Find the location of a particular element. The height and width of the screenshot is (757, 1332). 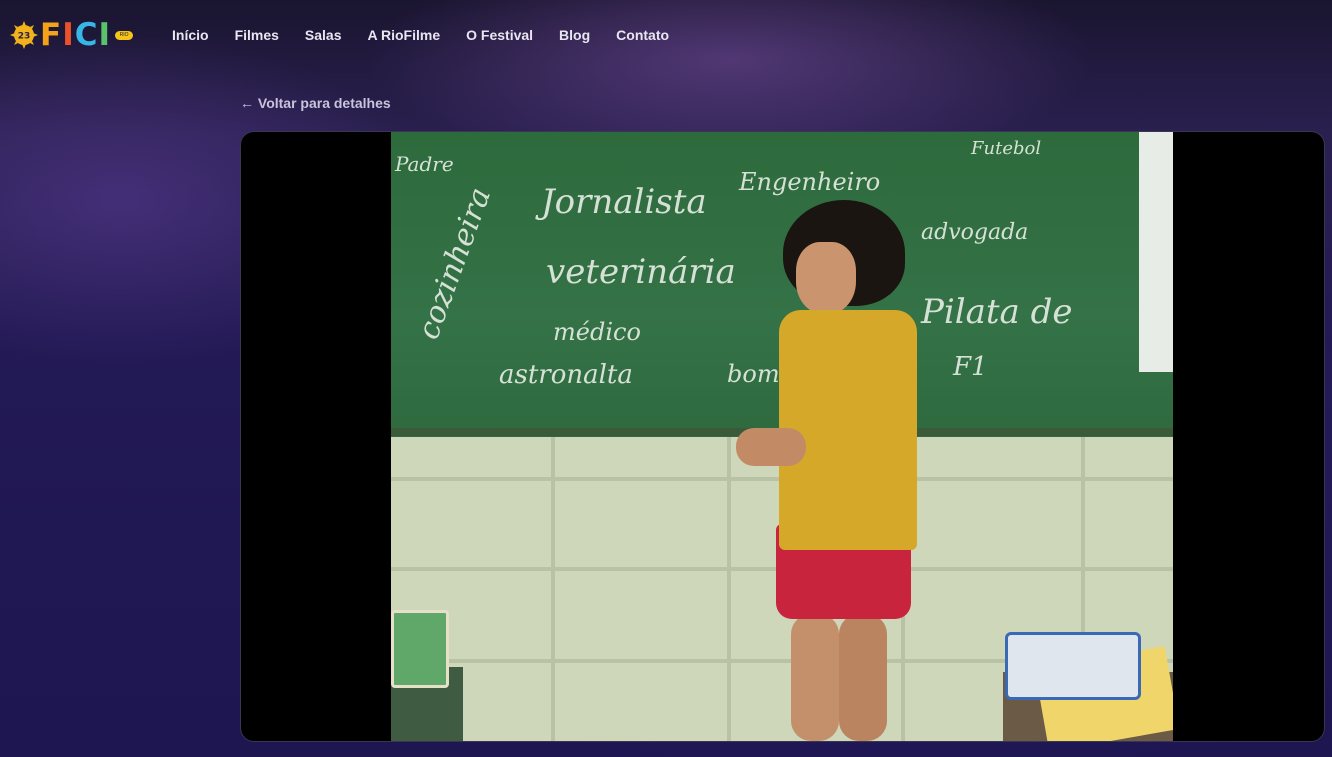

tin-box is located at coordinates (420, 649).